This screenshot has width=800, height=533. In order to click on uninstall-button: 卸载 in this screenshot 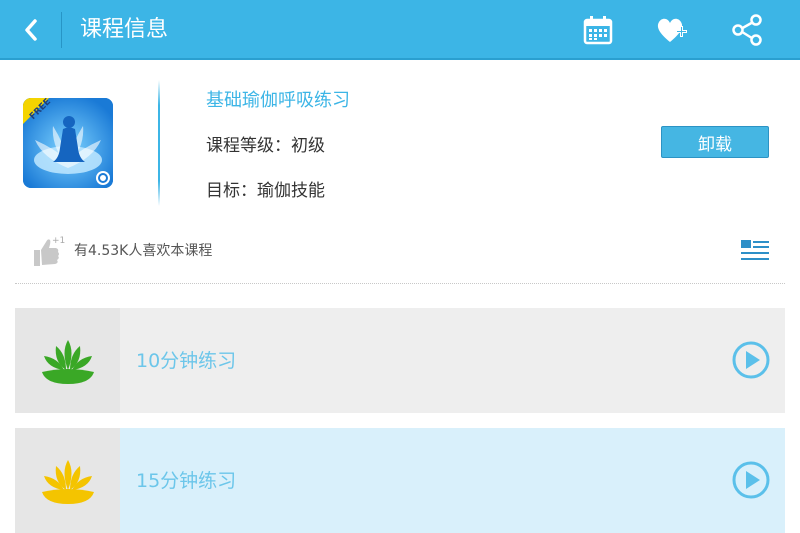, I will do `click(715, 142)`.